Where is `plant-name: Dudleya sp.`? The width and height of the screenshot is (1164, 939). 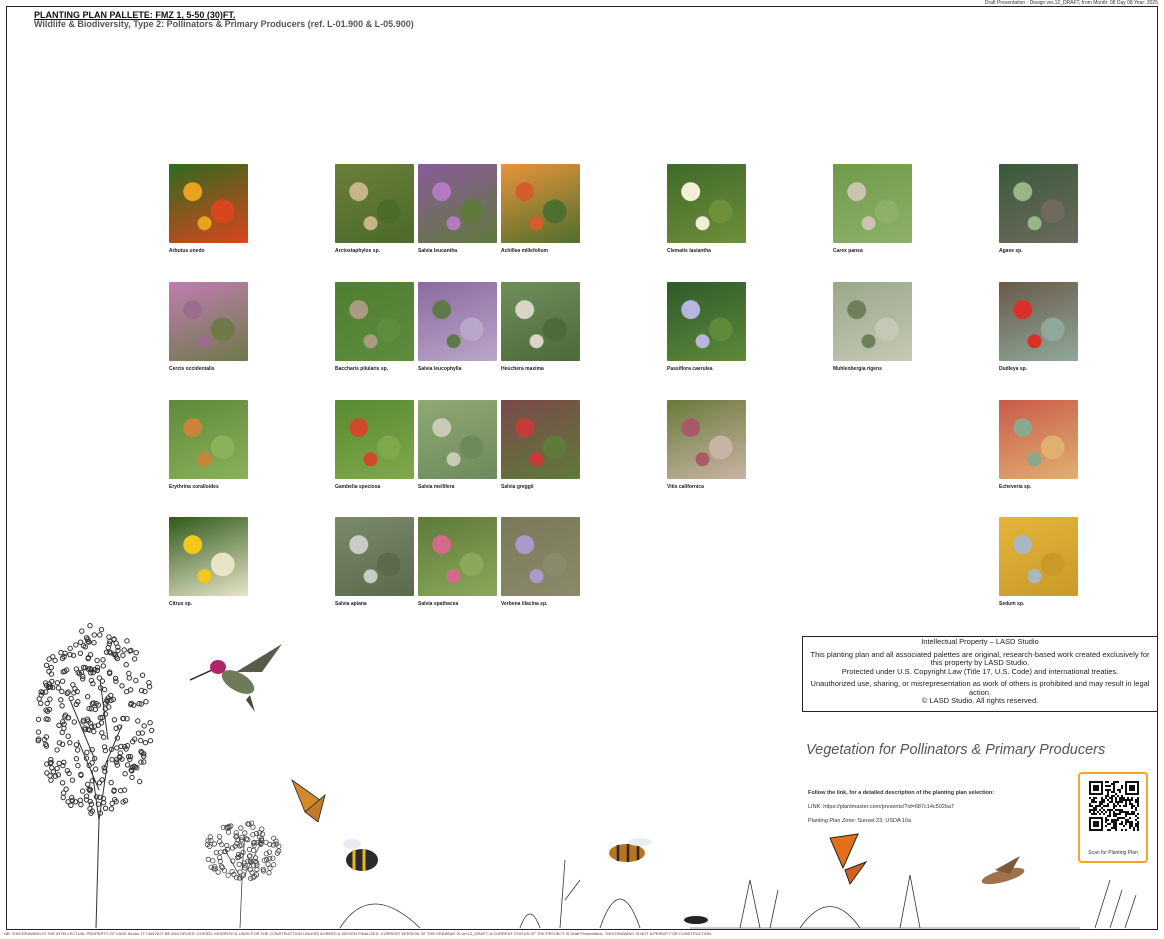 plant-name: Dudleya sp. is located at coordinates (1013, 369).